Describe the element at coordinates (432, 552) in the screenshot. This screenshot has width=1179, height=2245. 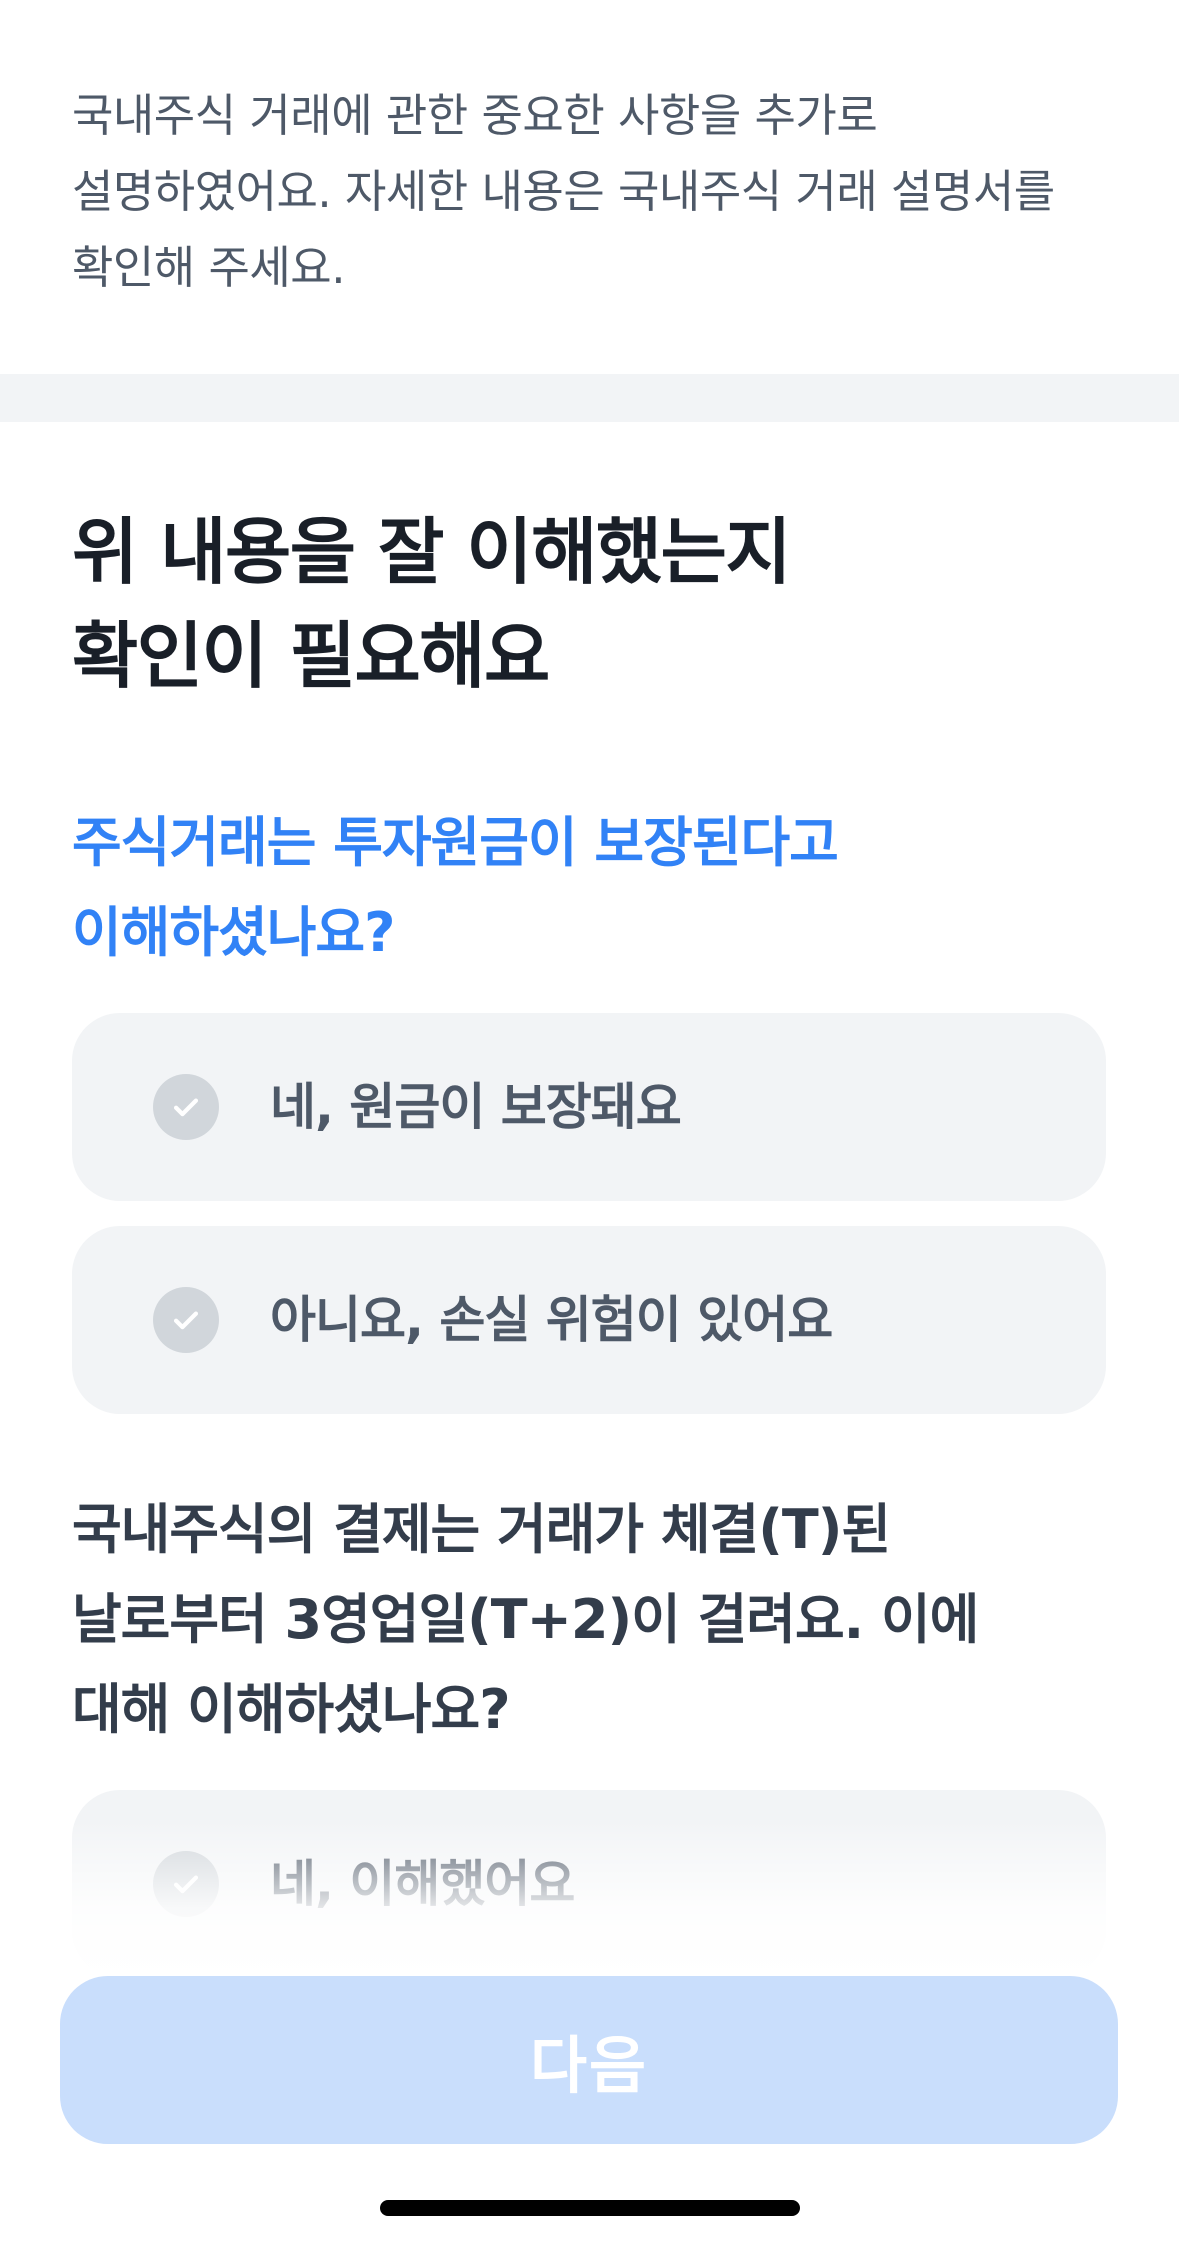
I see `page-title-line-1: 위 내용을 잘 이해했는지` at that location.